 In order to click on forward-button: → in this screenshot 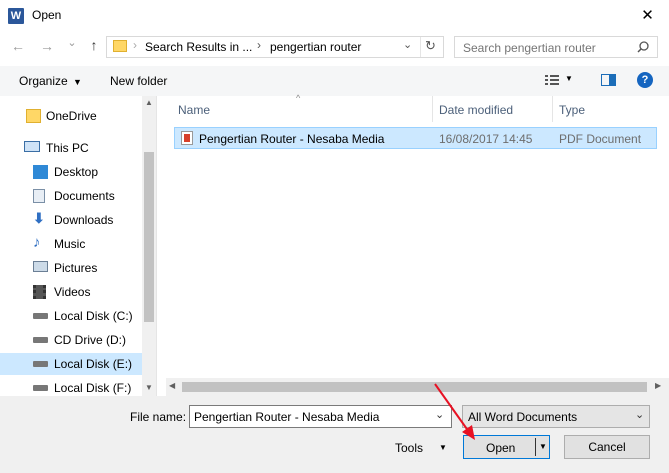, I will do `click(47, 46)`.